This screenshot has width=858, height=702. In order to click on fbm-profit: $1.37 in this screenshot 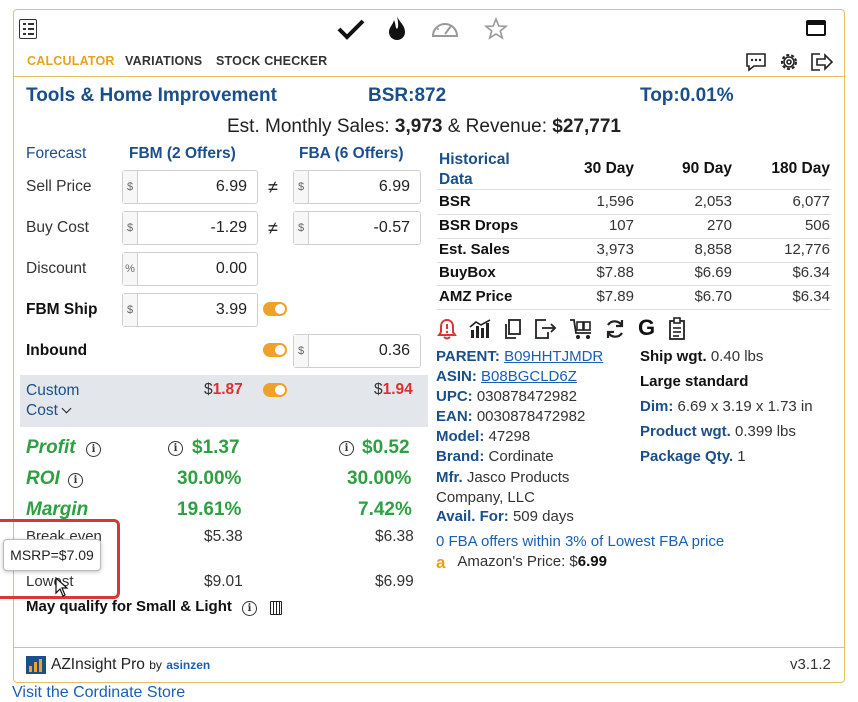, I will do `click(216, 447)`.